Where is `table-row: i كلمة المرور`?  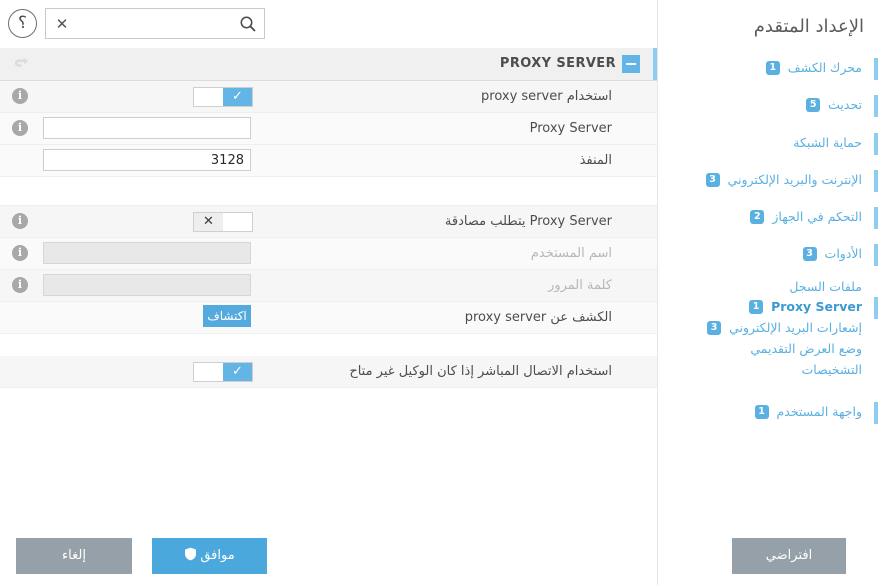 table-row: i كلمة المرور is located at coordinates (329, 286).